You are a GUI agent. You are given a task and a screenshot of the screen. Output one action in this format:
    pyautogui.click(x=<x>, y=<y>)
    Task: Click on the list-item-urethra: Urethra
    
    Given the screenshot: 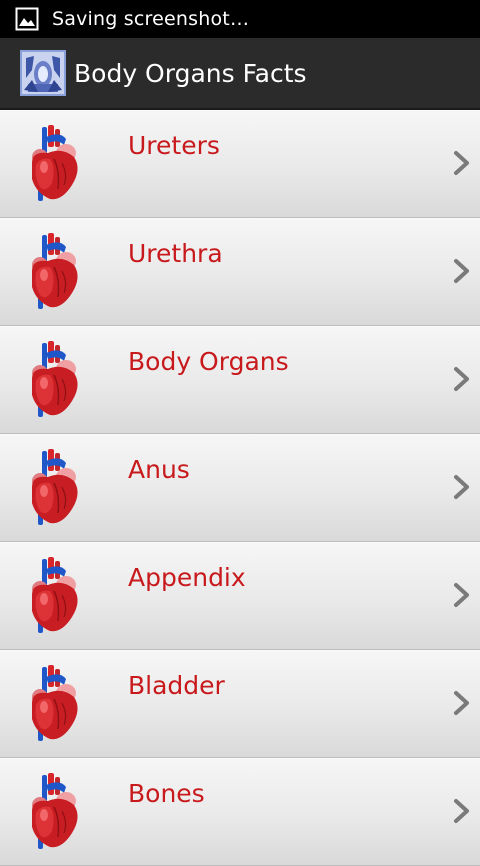 What is the action you would take?
    pyautogui.click(x=240, y=272)
    